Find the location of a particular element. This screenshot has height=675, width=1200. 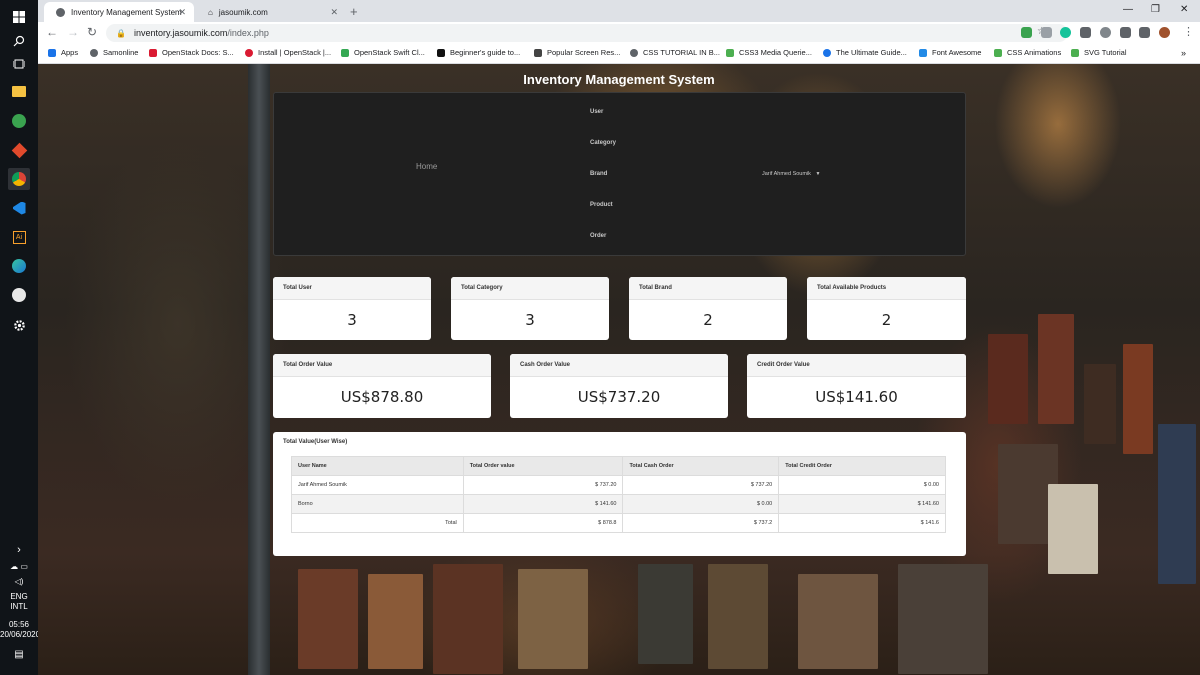

stat-label: Total Category is located at coordinates (530, 288).